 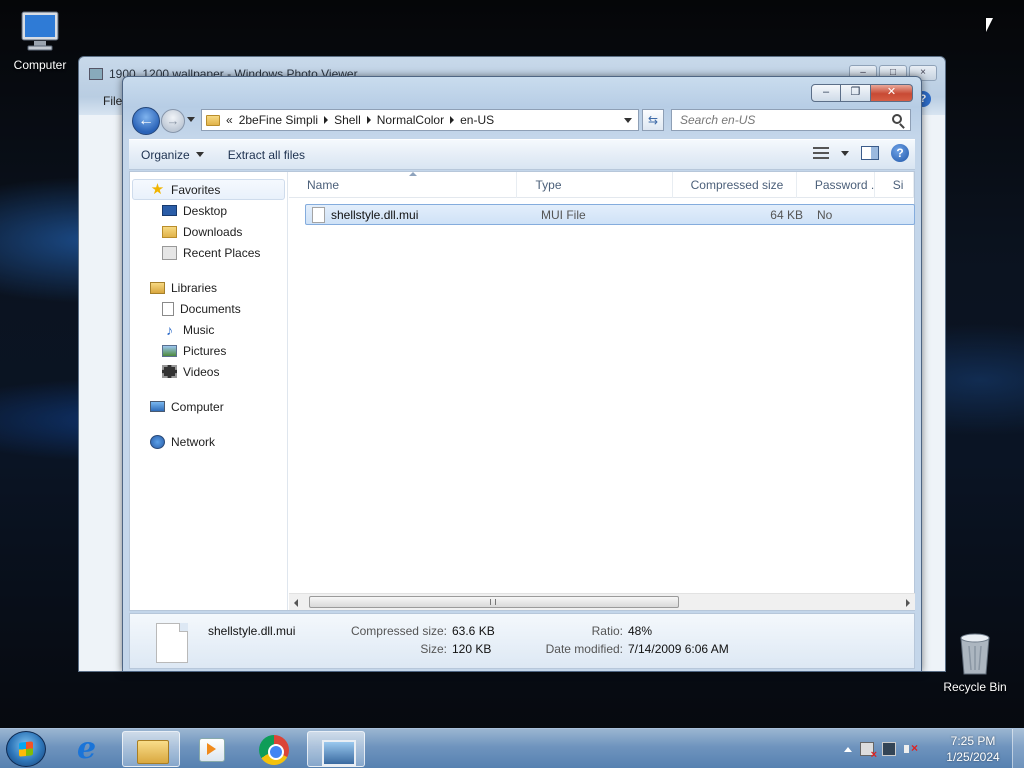 I want to click on breadcrumb-item-3: NormalColor, so click(x=410, y=120).